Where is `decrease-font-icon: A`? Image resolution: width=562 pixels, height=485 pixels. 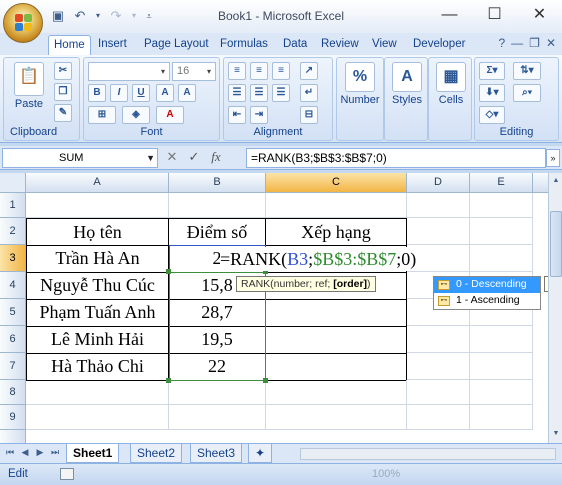 decrease-font-icon: A is located at coordinates (187, 93).